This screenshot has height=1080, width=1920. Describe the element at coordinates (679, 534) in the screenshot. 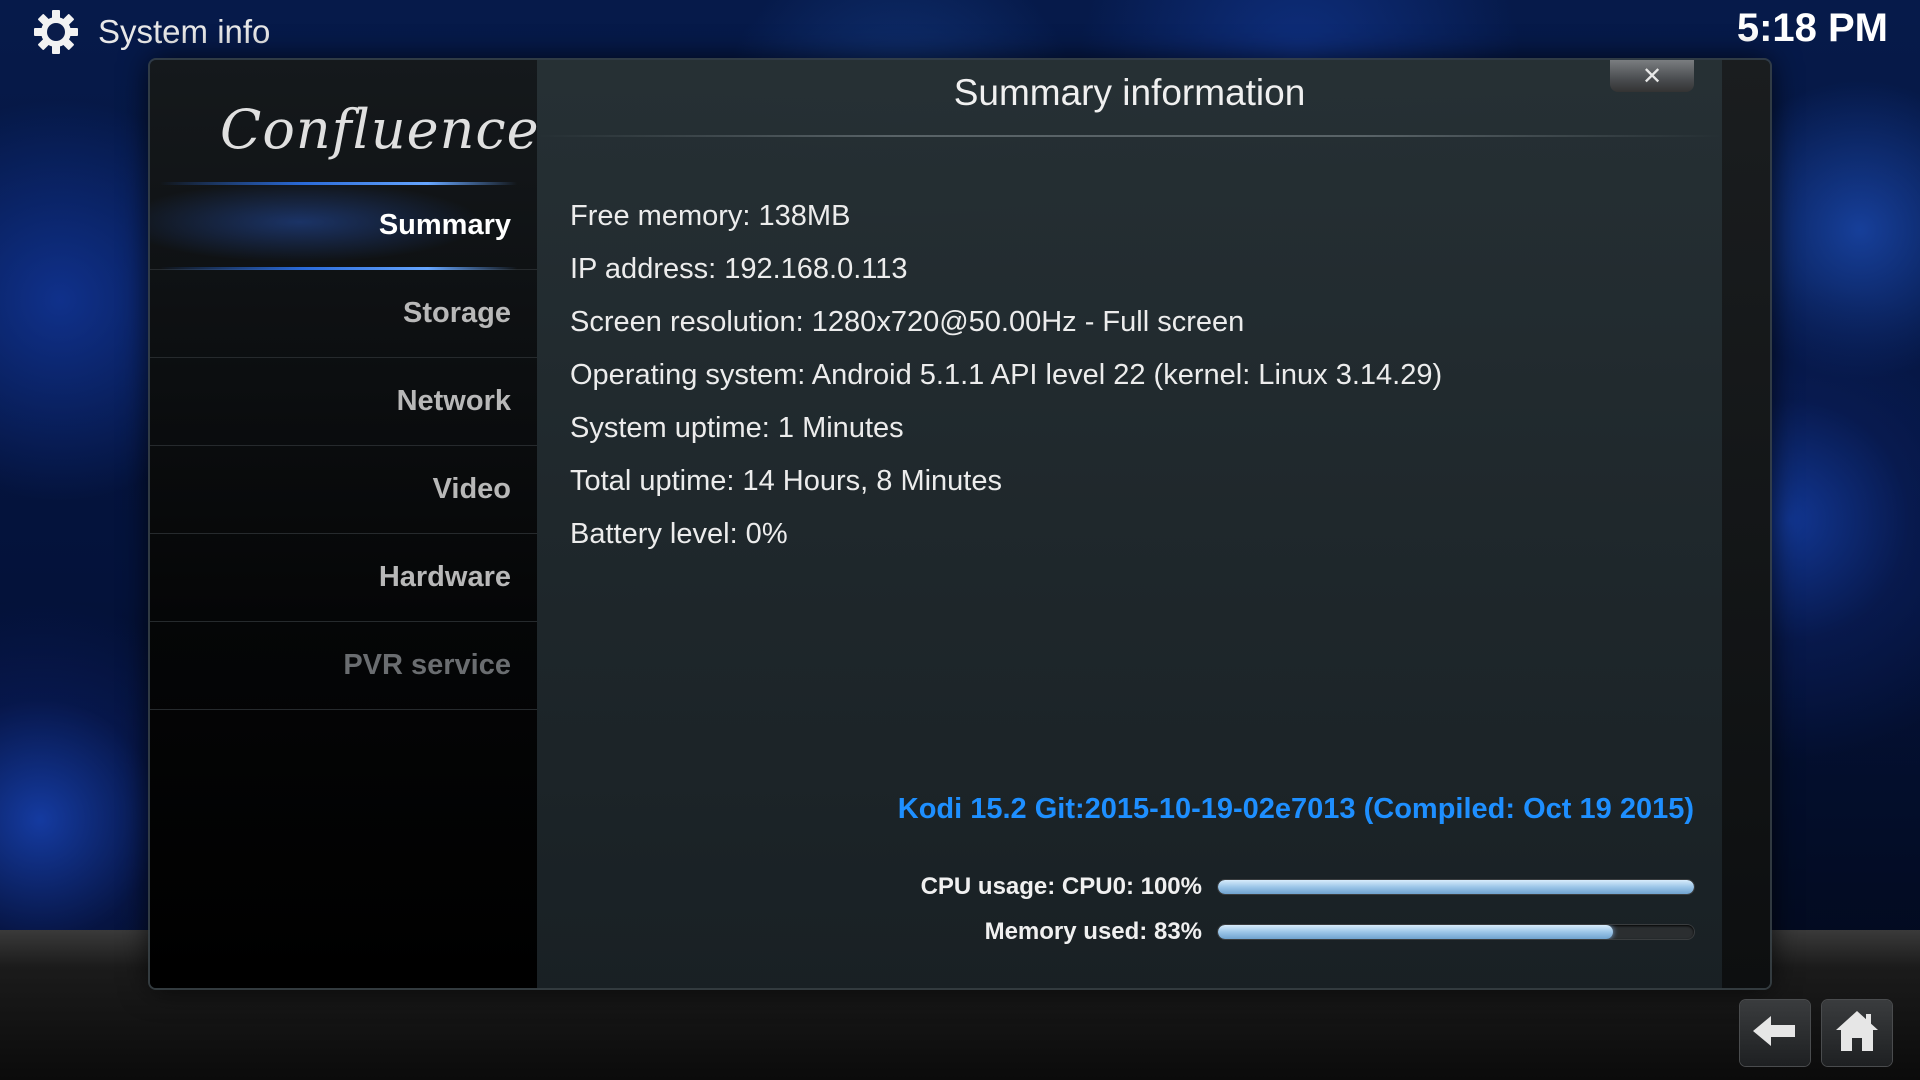

I see `info-battery-level: Battery level: 0%` at that location.